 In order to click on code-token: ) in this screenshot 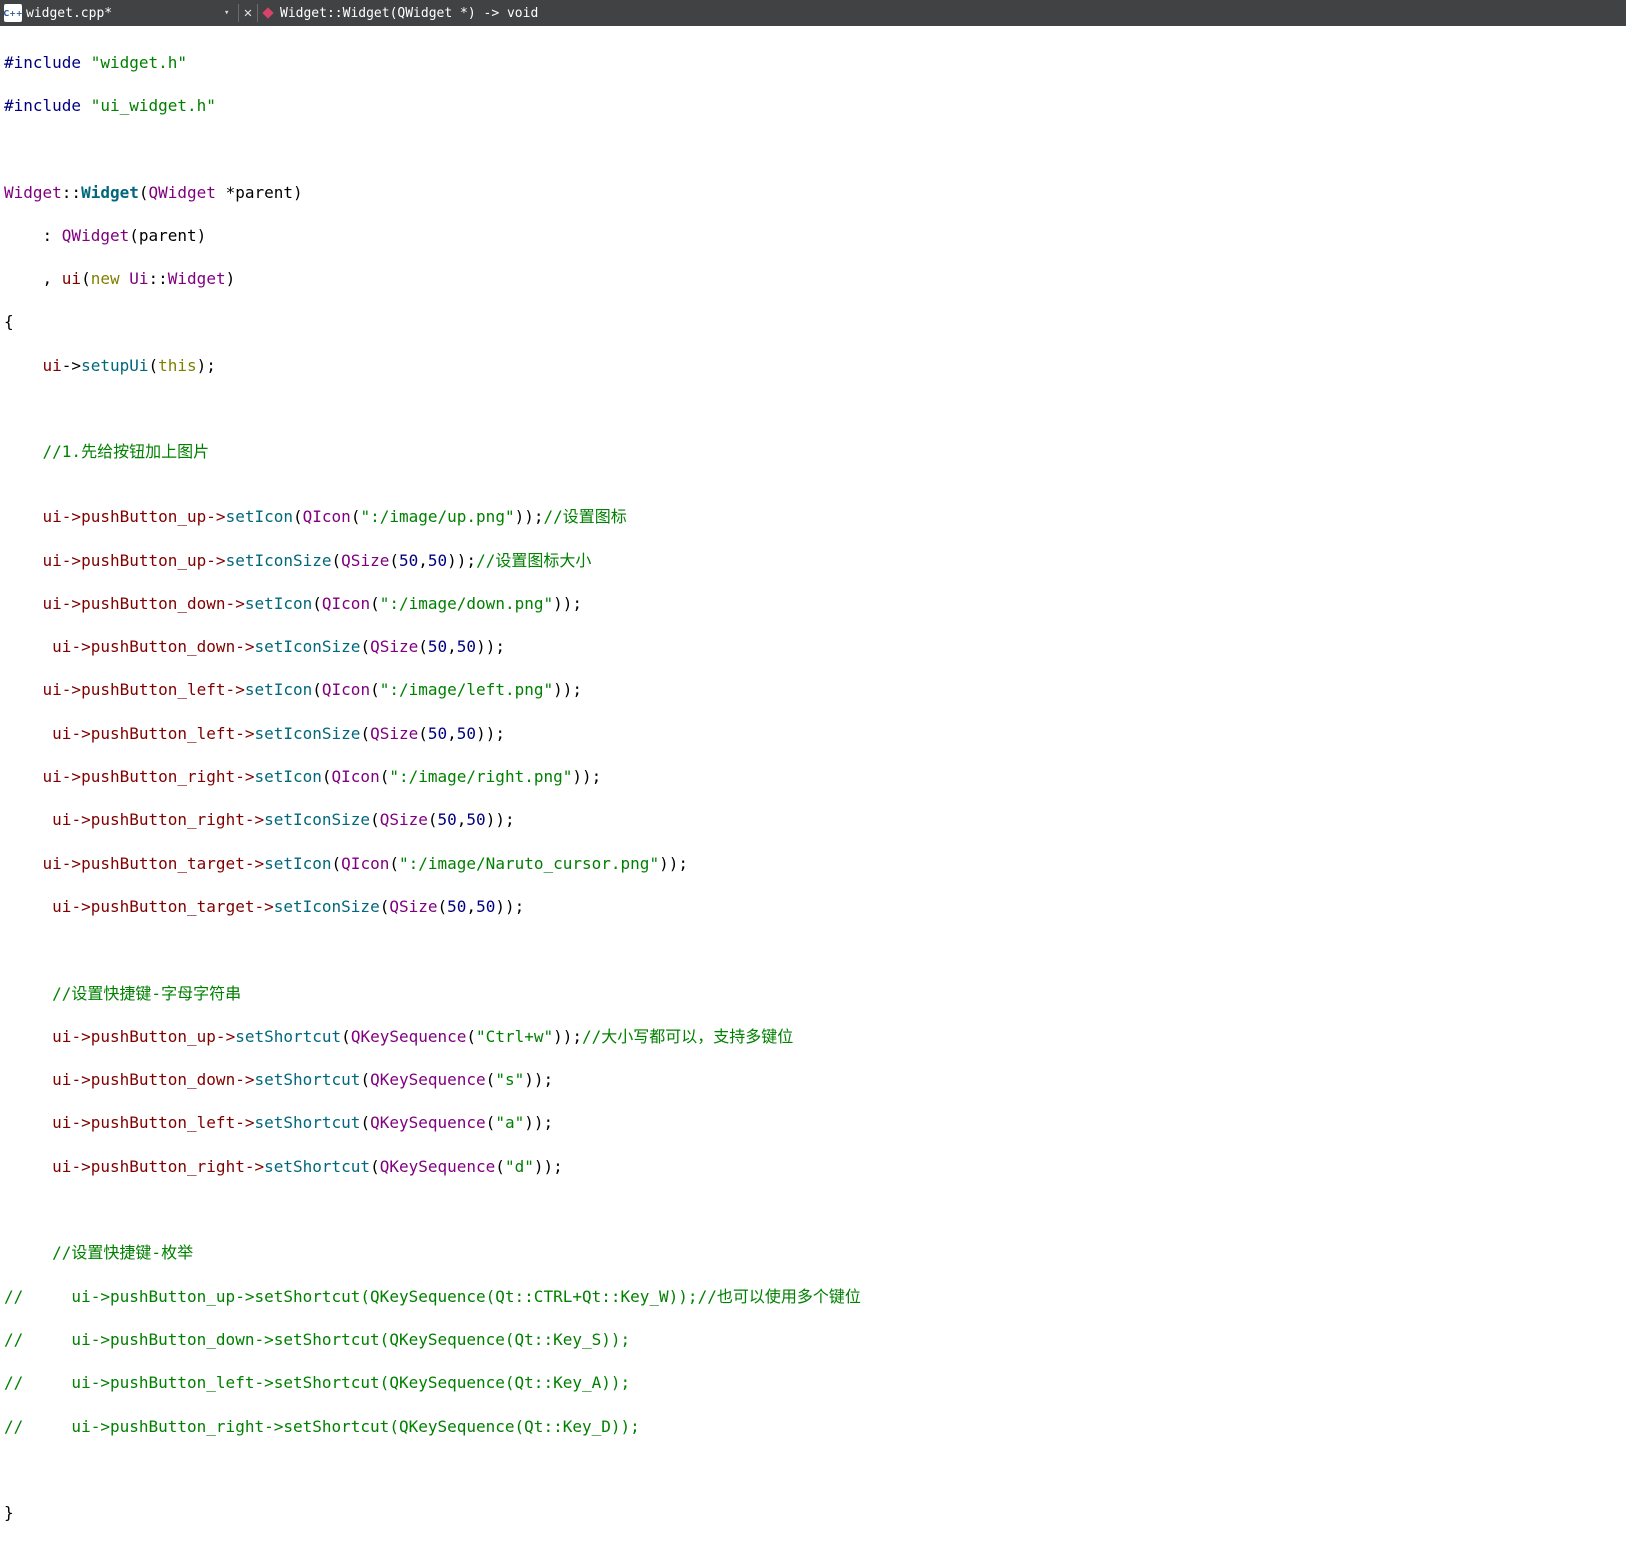, I will do `click(230, 279)`.